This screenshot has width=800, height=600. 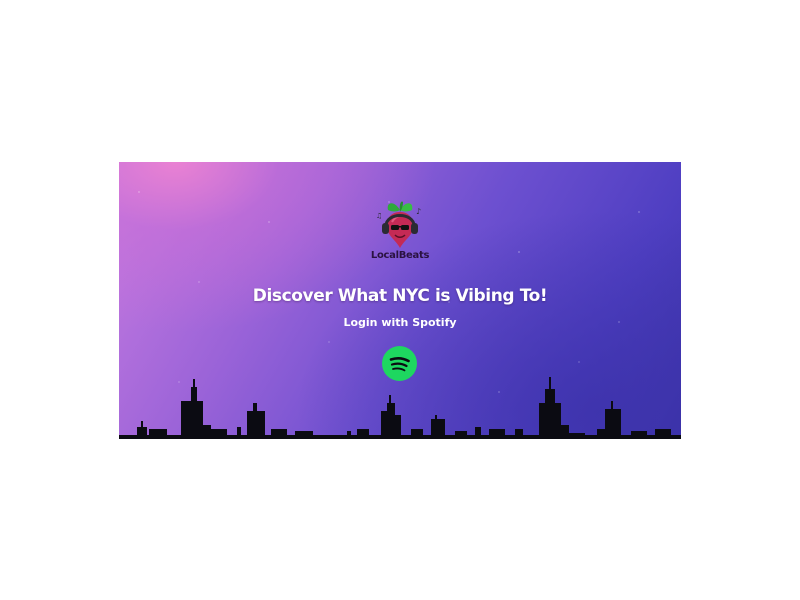 I want to click on city-skyline, so click(x=400, y=408).